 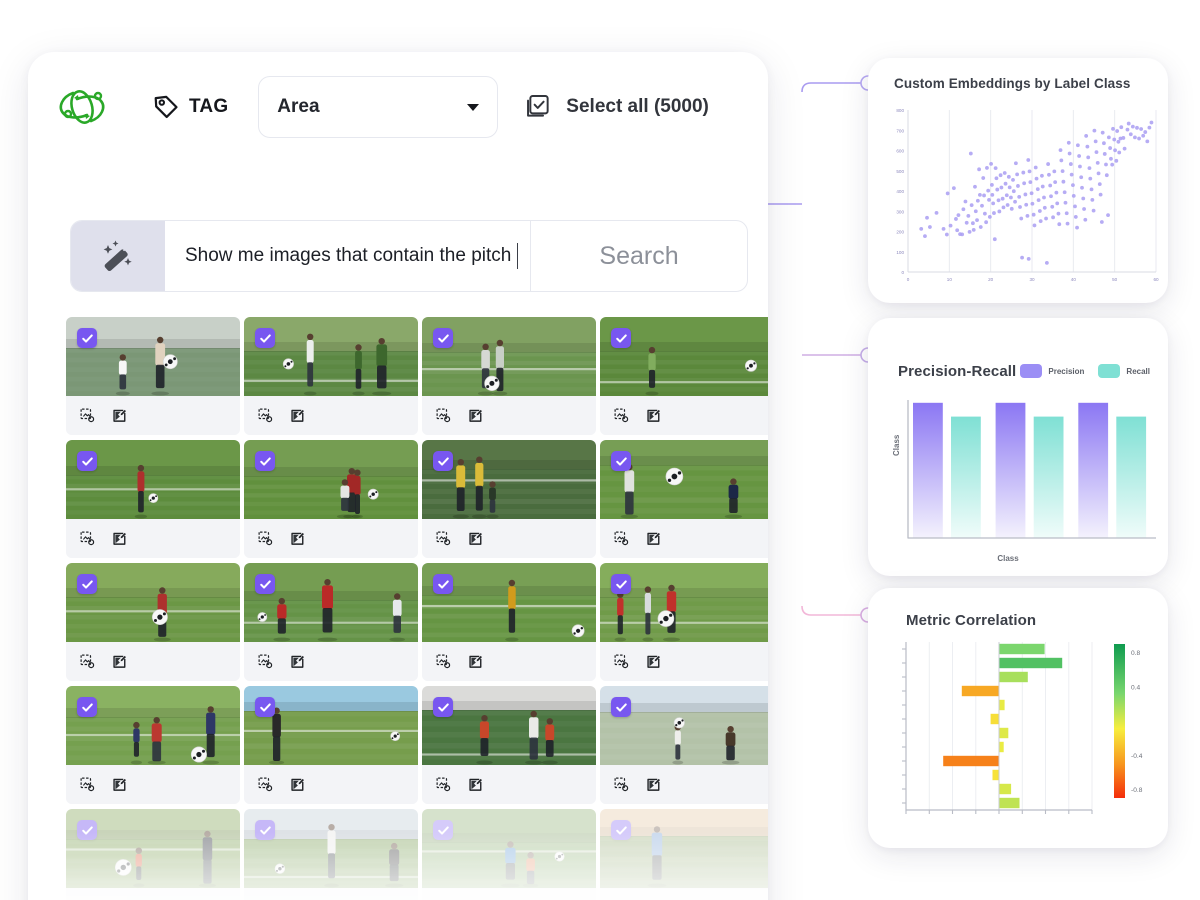 I want to click on select-all-control: Select all (5000), so click(x=616, y=107).